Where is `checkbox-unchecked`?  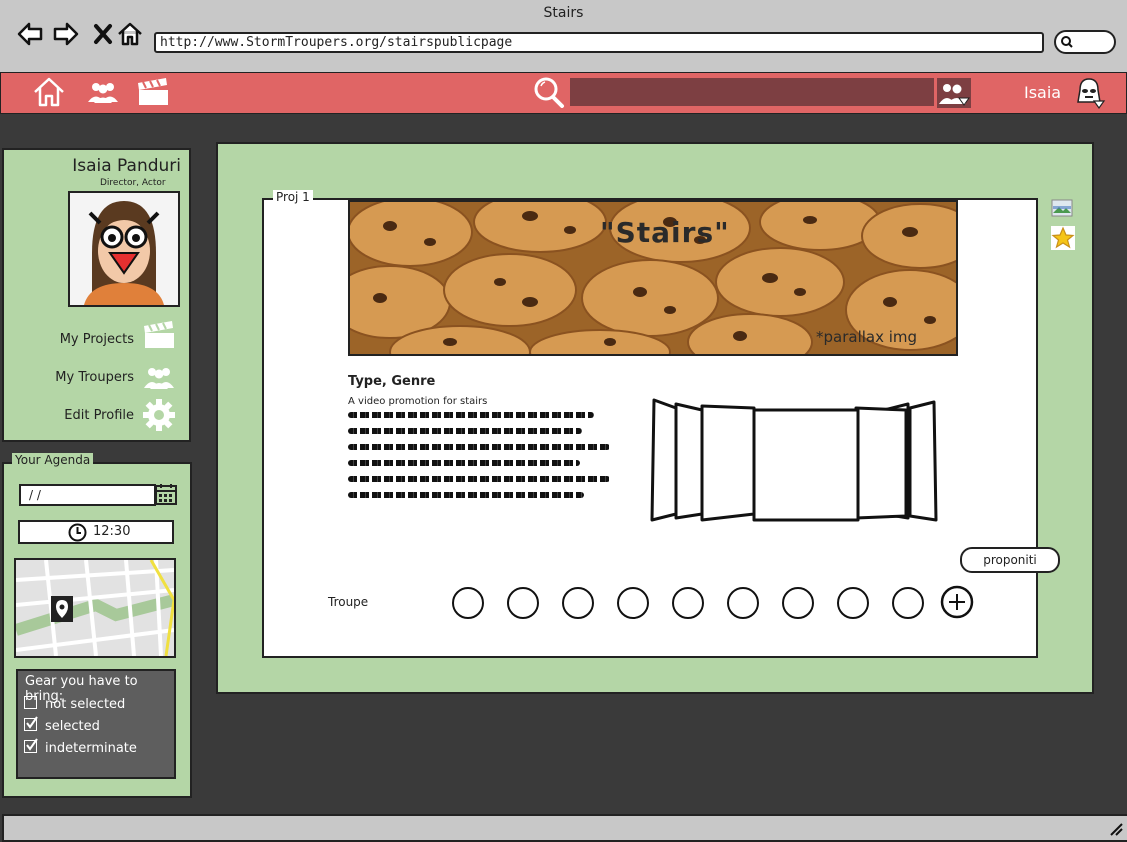 checkbox-unchecked is located at coordinates (30, 702).